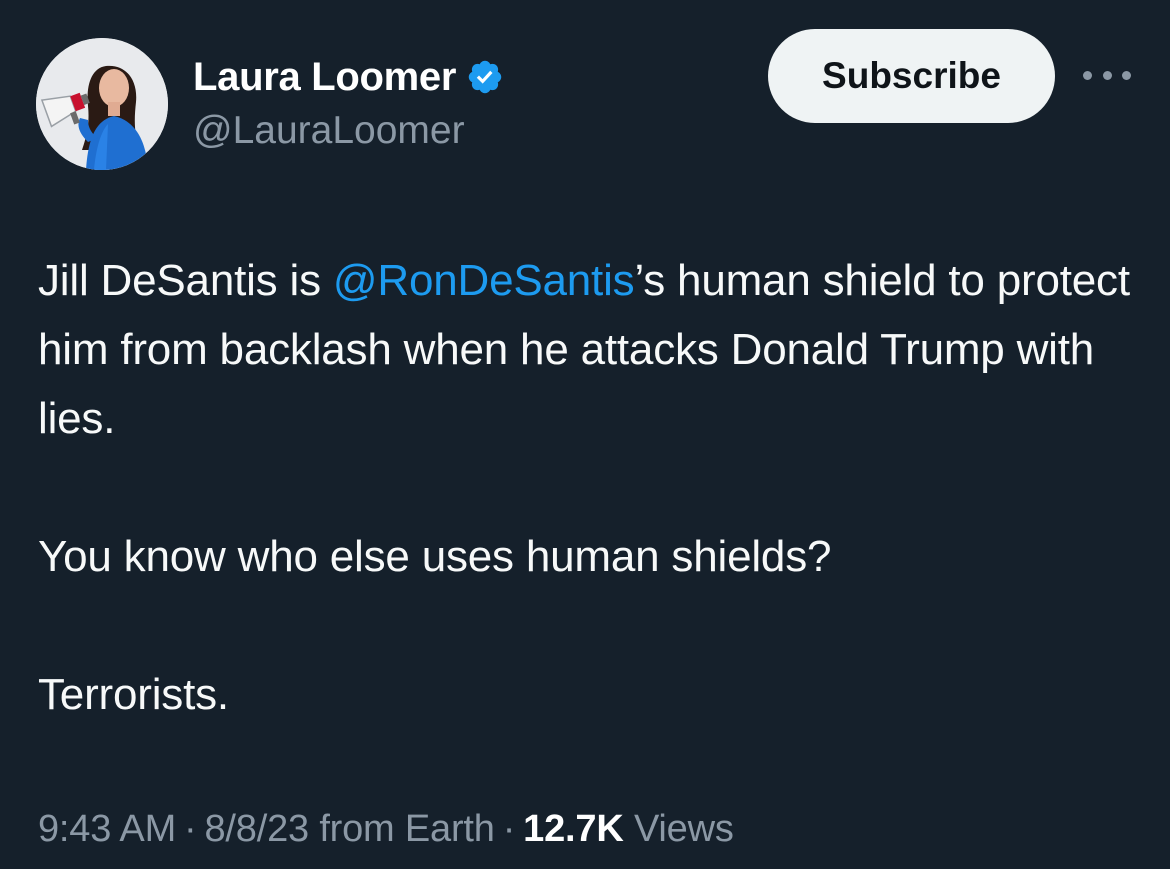 The height and width of the screenshot is (869, 1170). I want to click on verified-badge-icon, so click(485, 77).